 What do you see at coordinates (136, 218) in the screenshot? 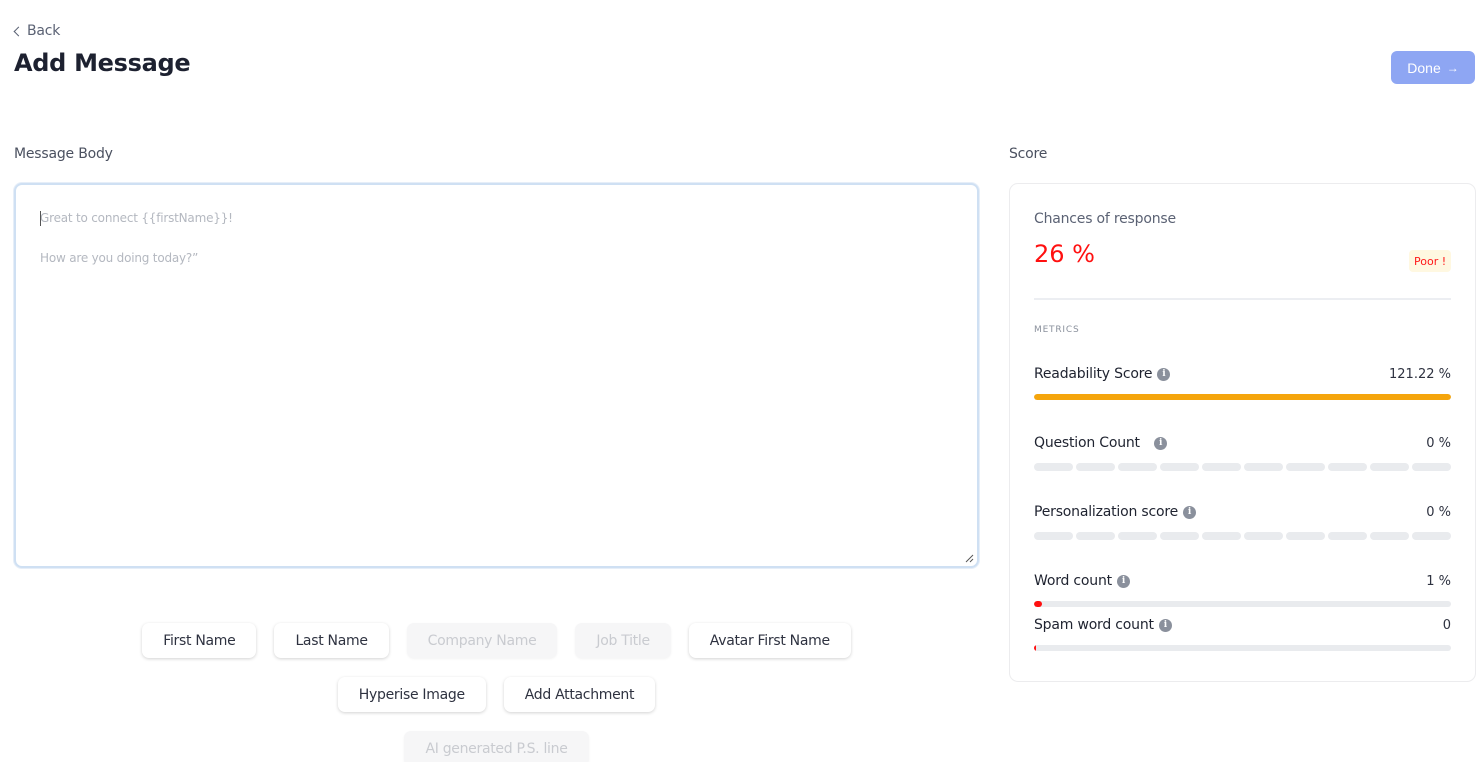
I see `message-line: Great to connect {{firstName}}!` at bounding box center [136, 218].